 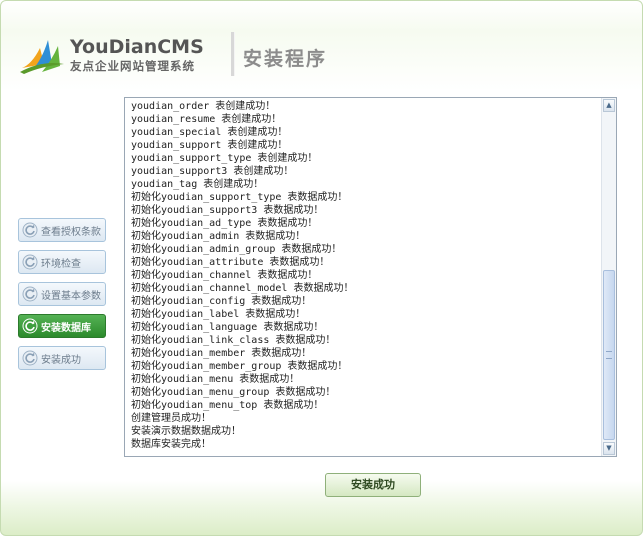 I want to click on log-line: 安装演示数据数据成功！, so click(x=186, y=431).